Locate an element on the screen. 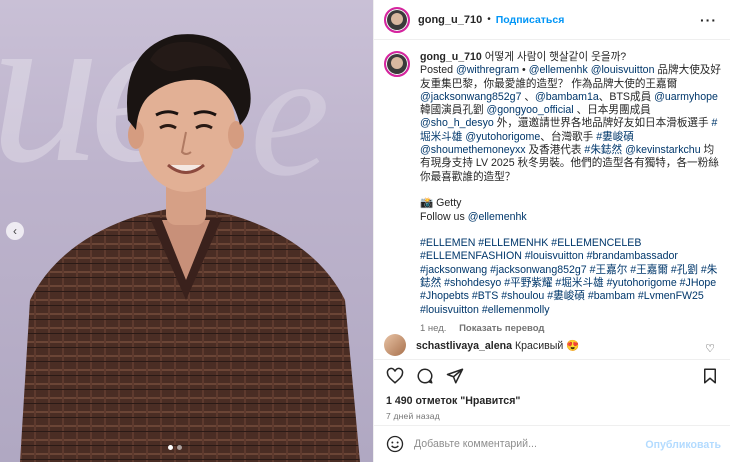  caption-tag: @ellemenhk is located at coordinates (558, 70).